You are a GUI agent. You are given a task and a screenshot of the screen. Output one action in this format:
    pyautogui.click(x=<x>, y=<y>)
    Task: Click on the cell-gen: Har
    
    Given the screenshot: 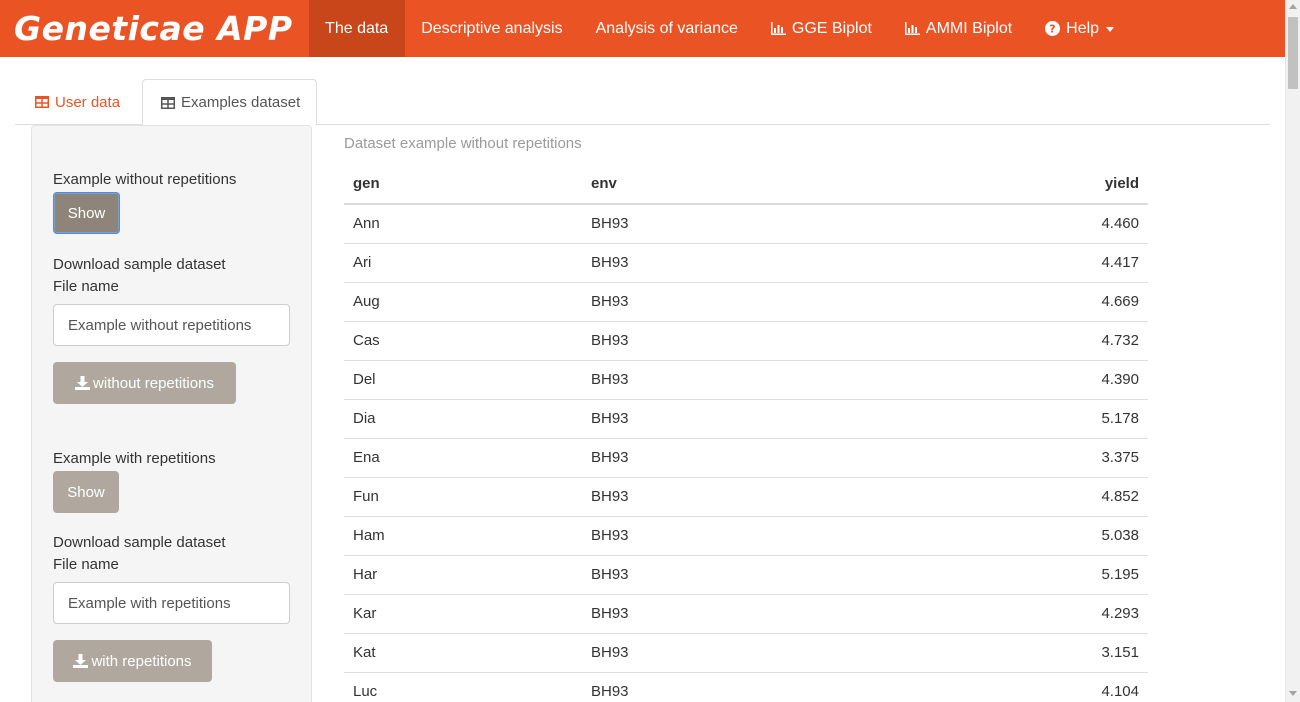 What is the action you would take?
    pyautogui.click(x=463, y=574)
    